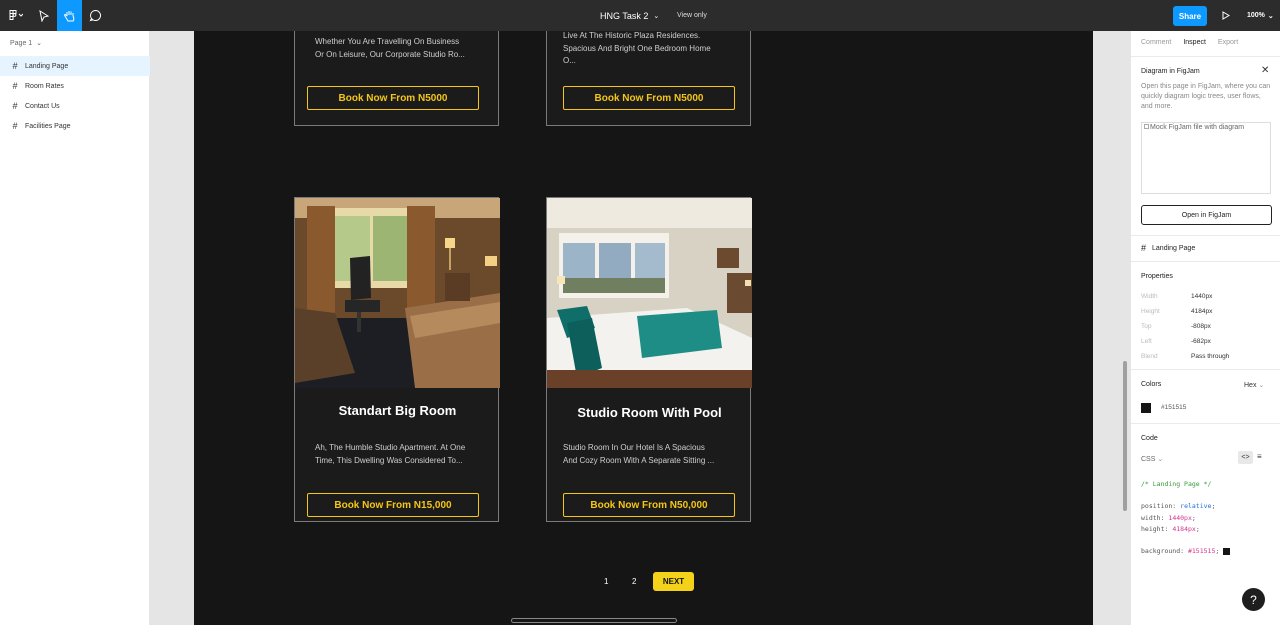  What do you see at coordinates (1157, 276) in the screenshot?
I see `properties-heading: Properties` at bounding box center [1157, 276].